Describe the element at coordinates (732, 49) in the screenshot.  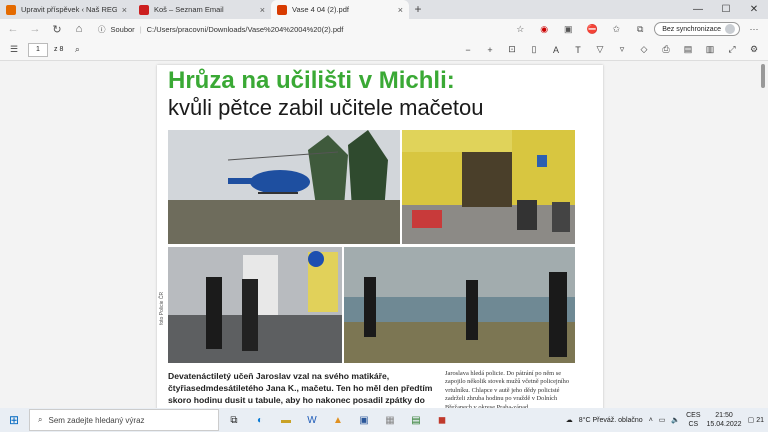
I see `fullscreen-icon: ⤢` at that location.